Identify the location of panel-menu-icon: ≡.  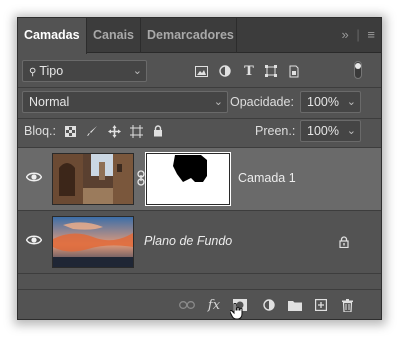
(371, 34).